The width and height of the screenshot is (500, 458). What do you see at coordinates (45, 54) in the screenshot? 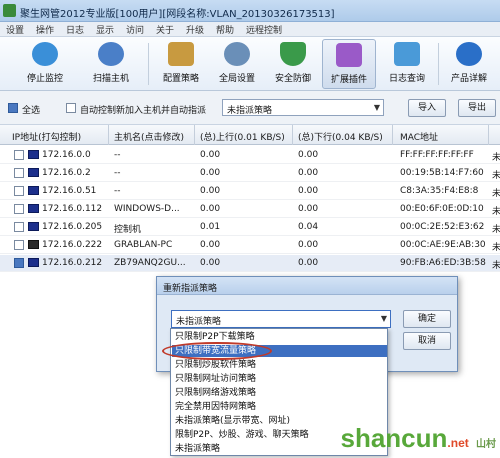
I see `stop-monitor-icon` at bounding box center [45, 54].